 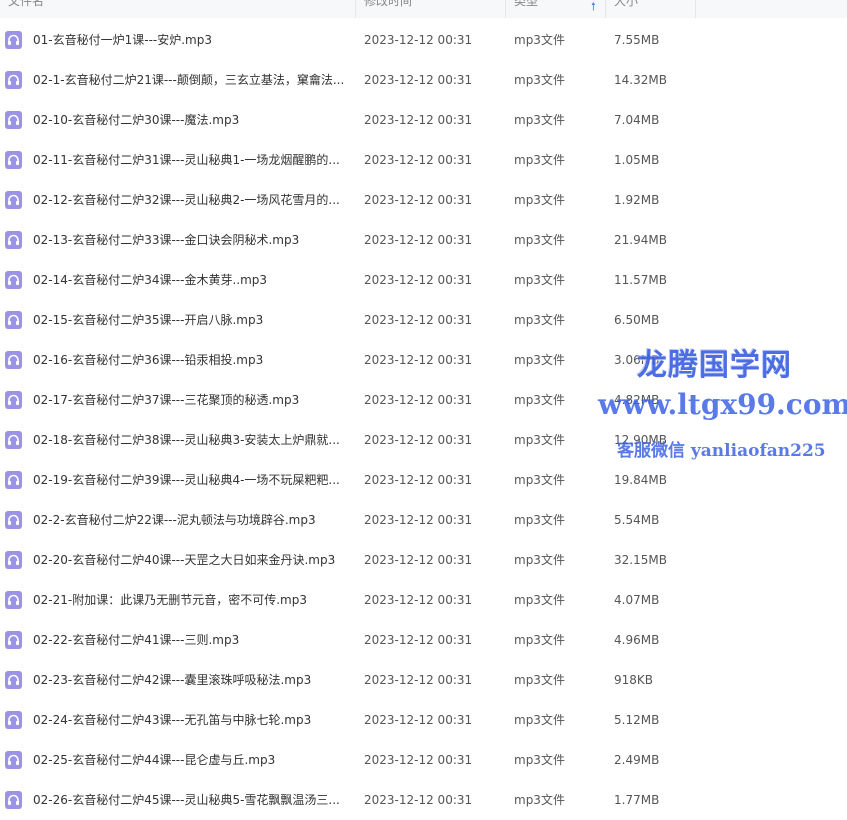 I want to click on file-size: 4.82MB, so click(x=637, y=400).